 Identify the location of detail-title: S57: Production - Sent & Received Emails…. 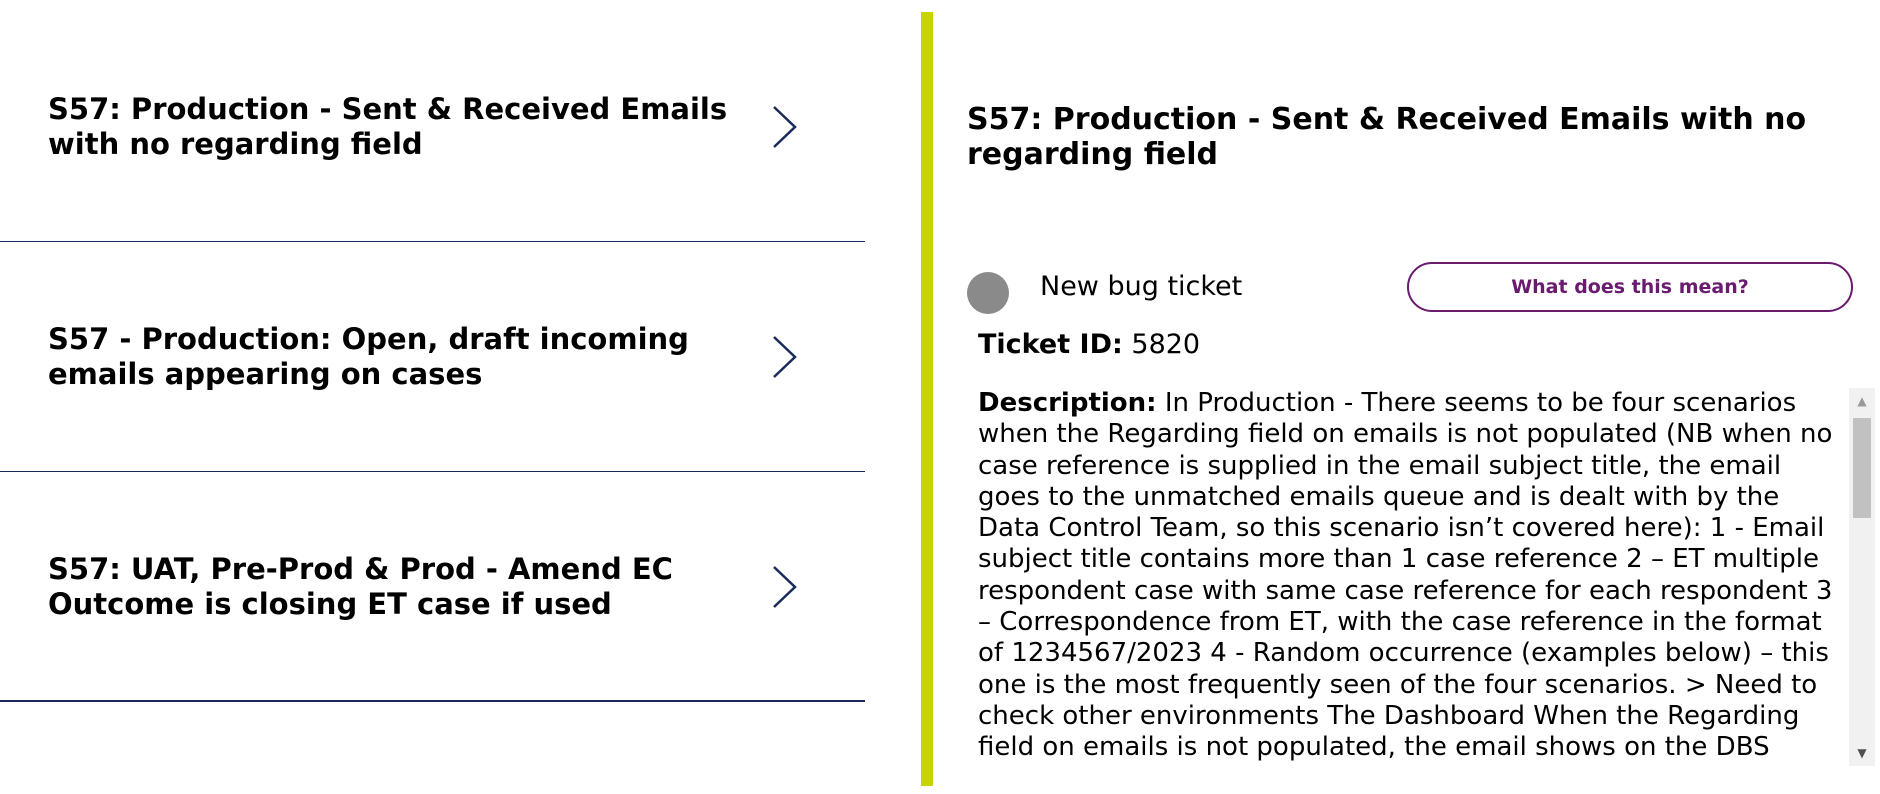
(1387, 137).